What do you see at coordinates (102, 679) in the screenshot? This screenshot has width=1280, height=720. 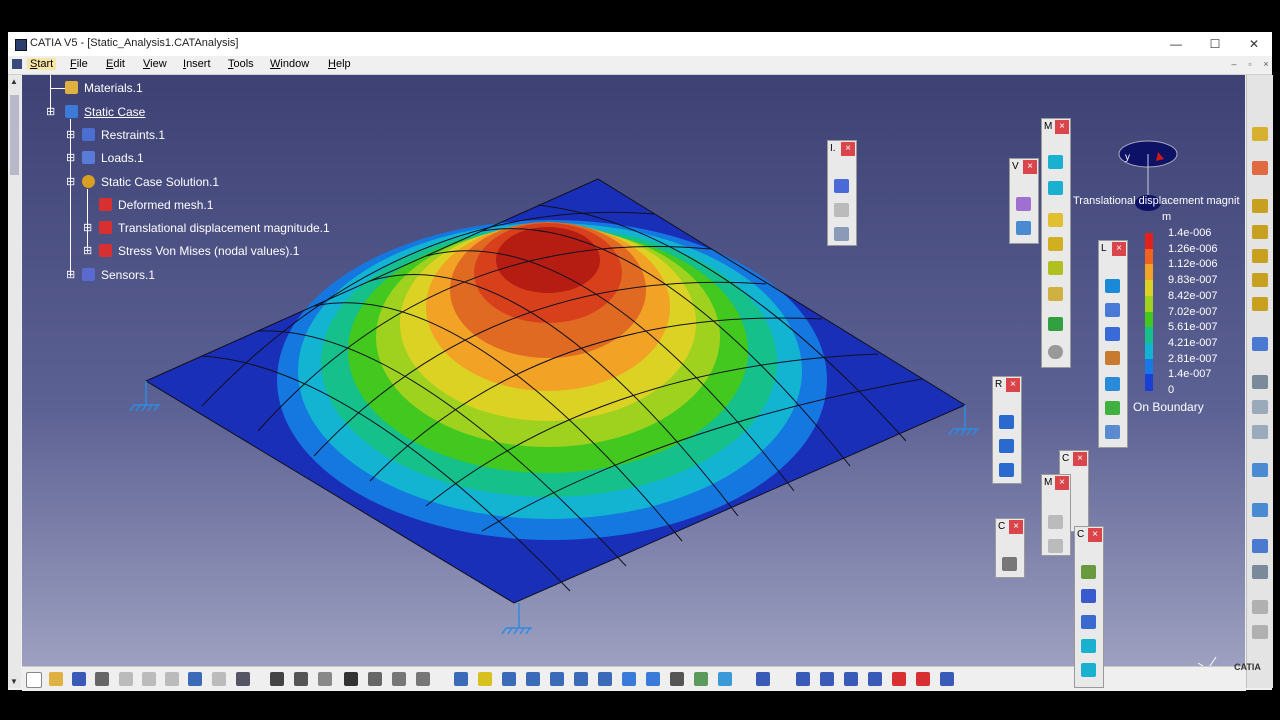 I see `print-icon` at bounding box center [102, 679].